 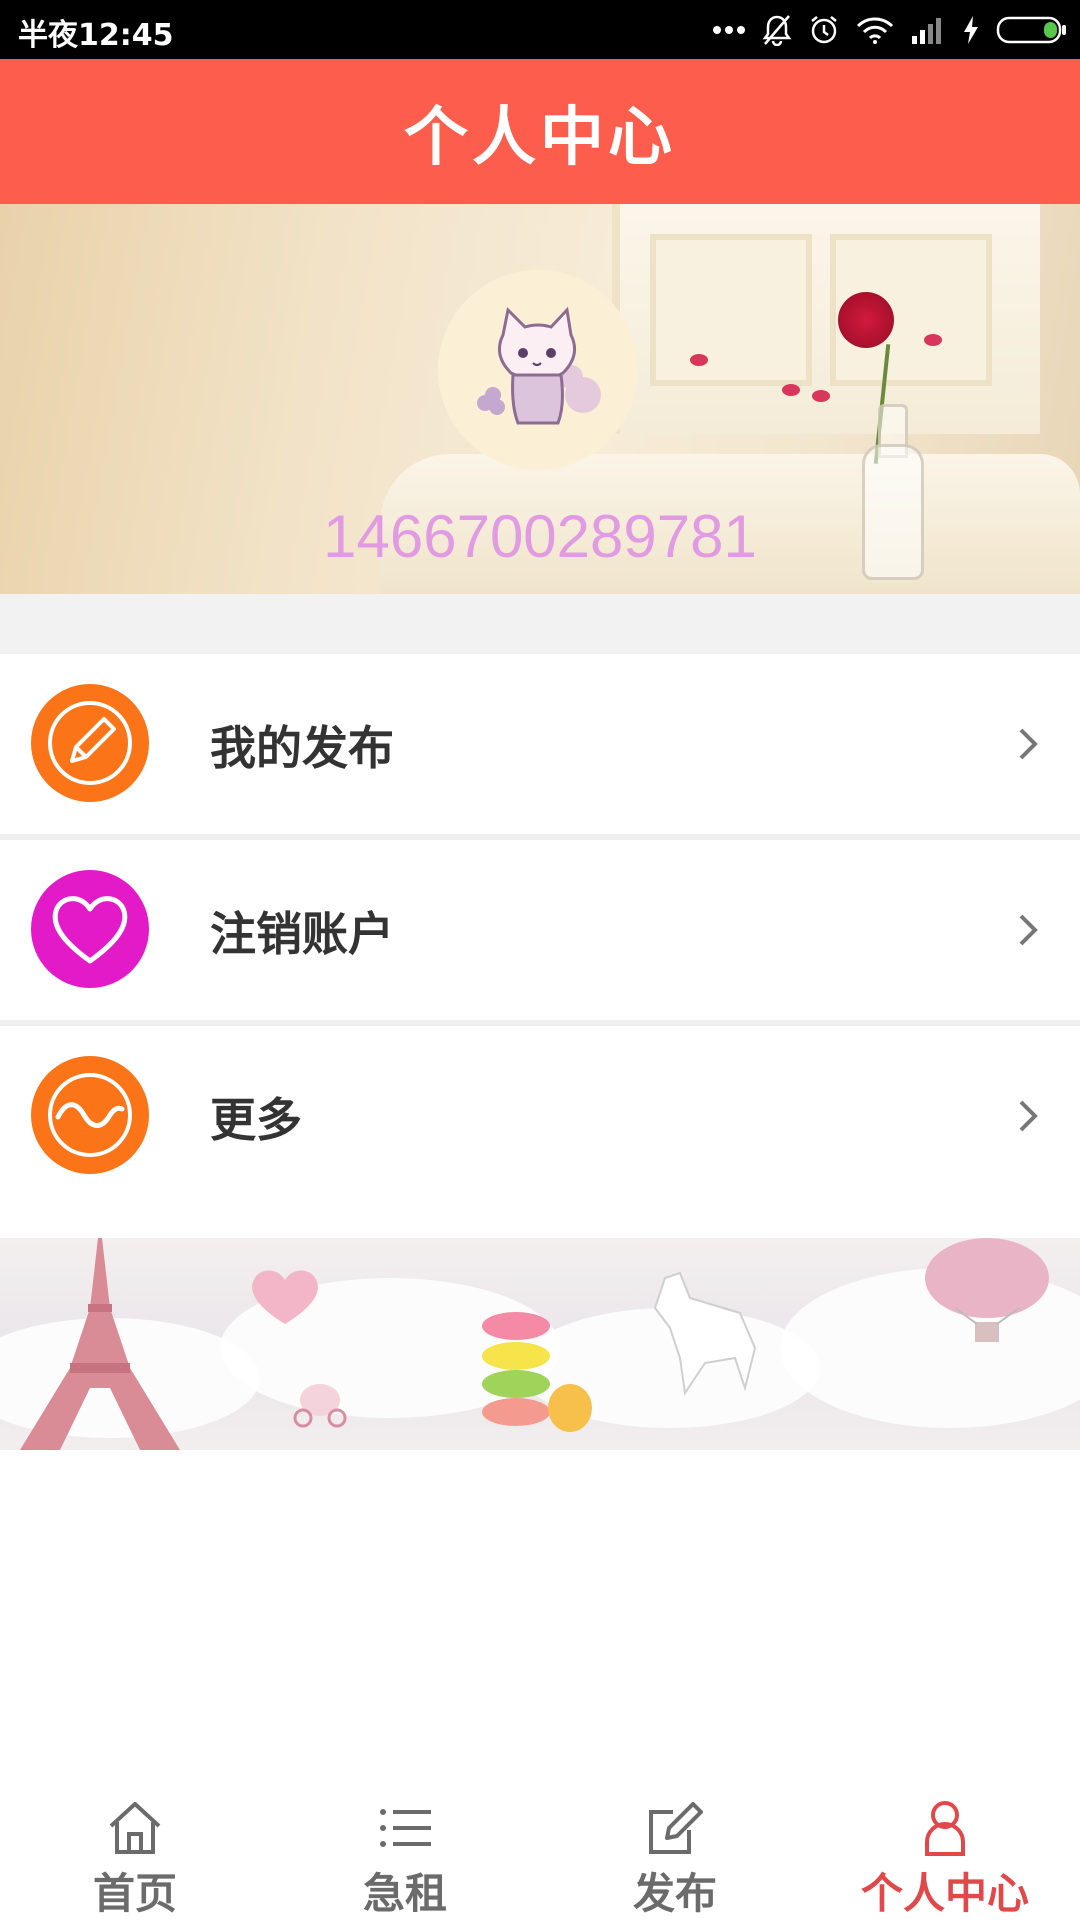 What do you see at coordinates (926, 31) in the screenshot?
I see `signal-icon` at bounding box center [926, 31].